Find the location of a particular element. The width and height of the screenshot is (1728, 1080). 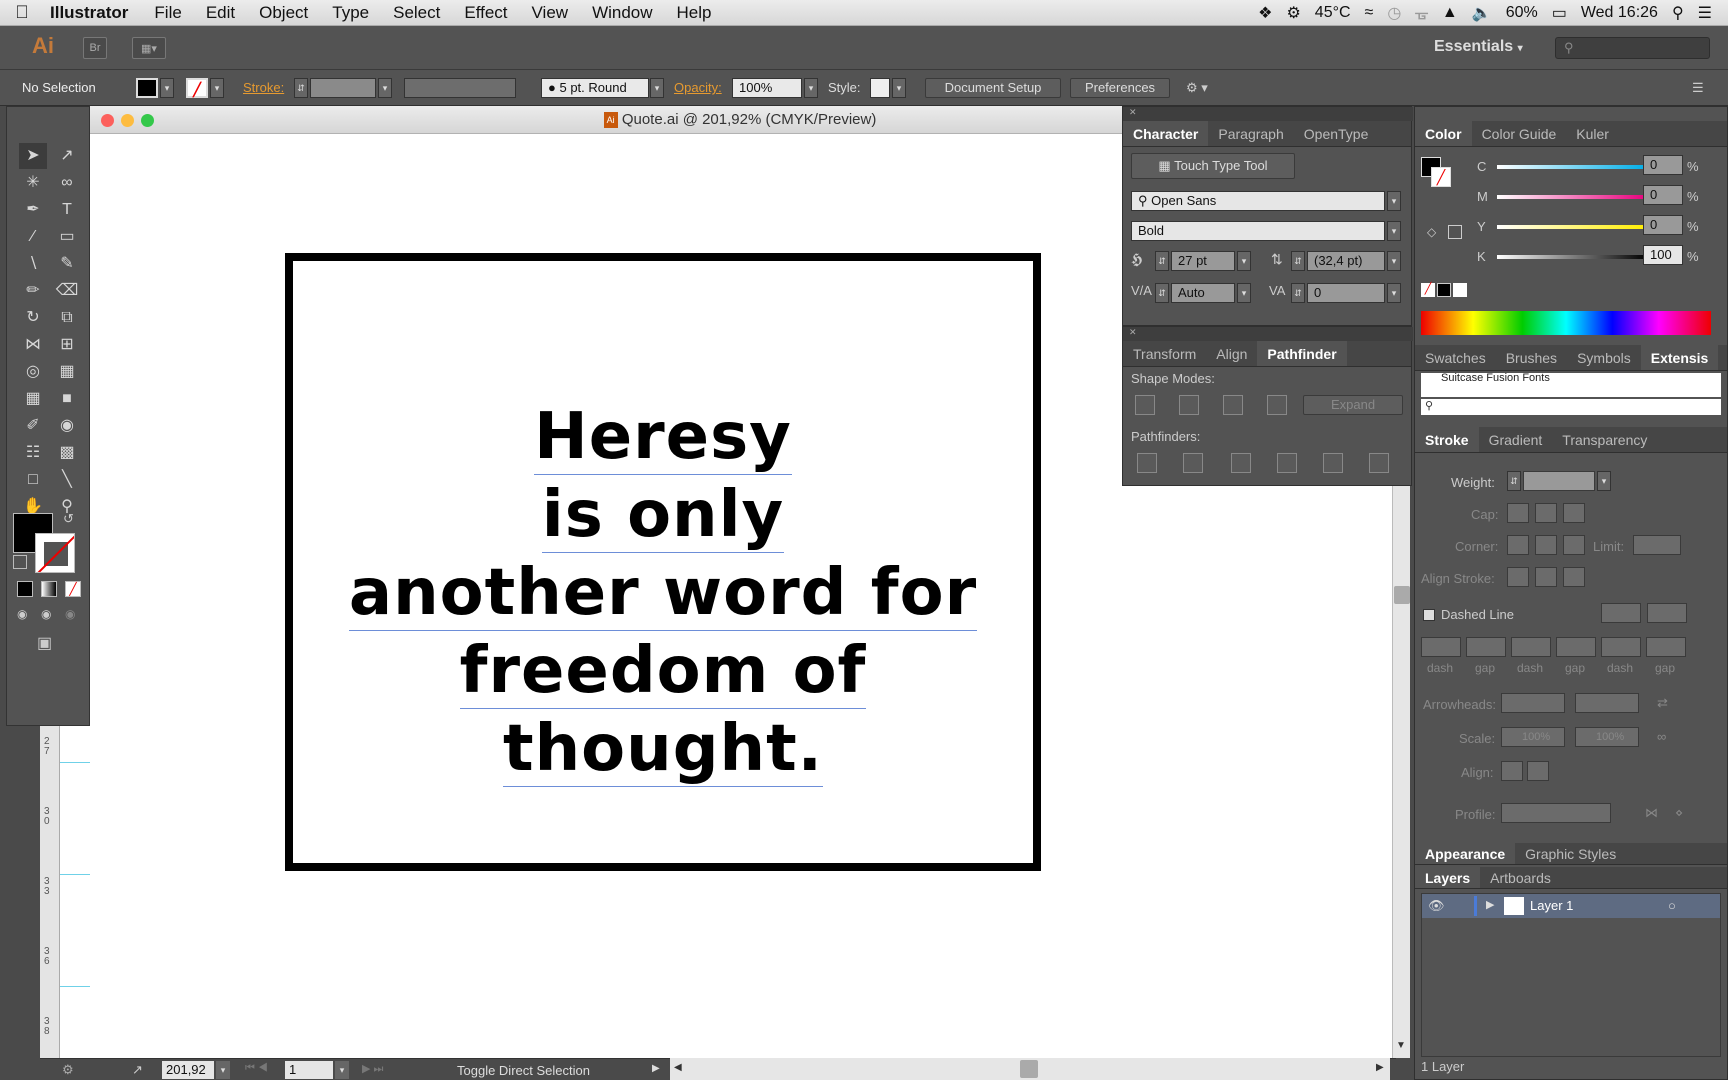

expand-layer-icon: ▶ is located at coordinates (1490, 904).